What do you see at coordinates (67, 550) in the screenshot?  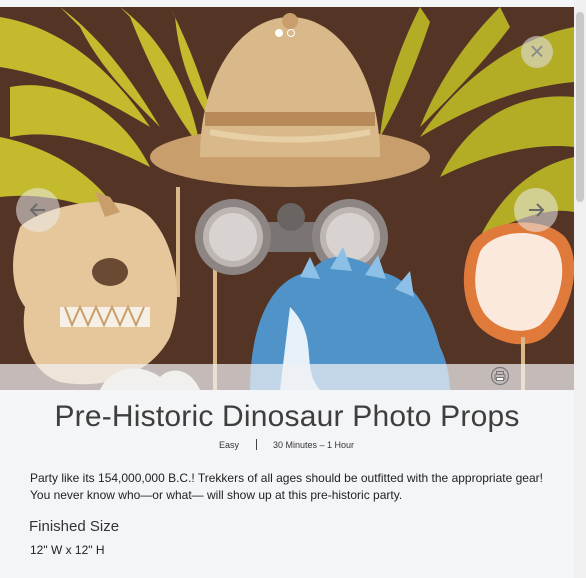 I see `finished-size-value: 12" W x 12" H` at bounding box center [67, 550].